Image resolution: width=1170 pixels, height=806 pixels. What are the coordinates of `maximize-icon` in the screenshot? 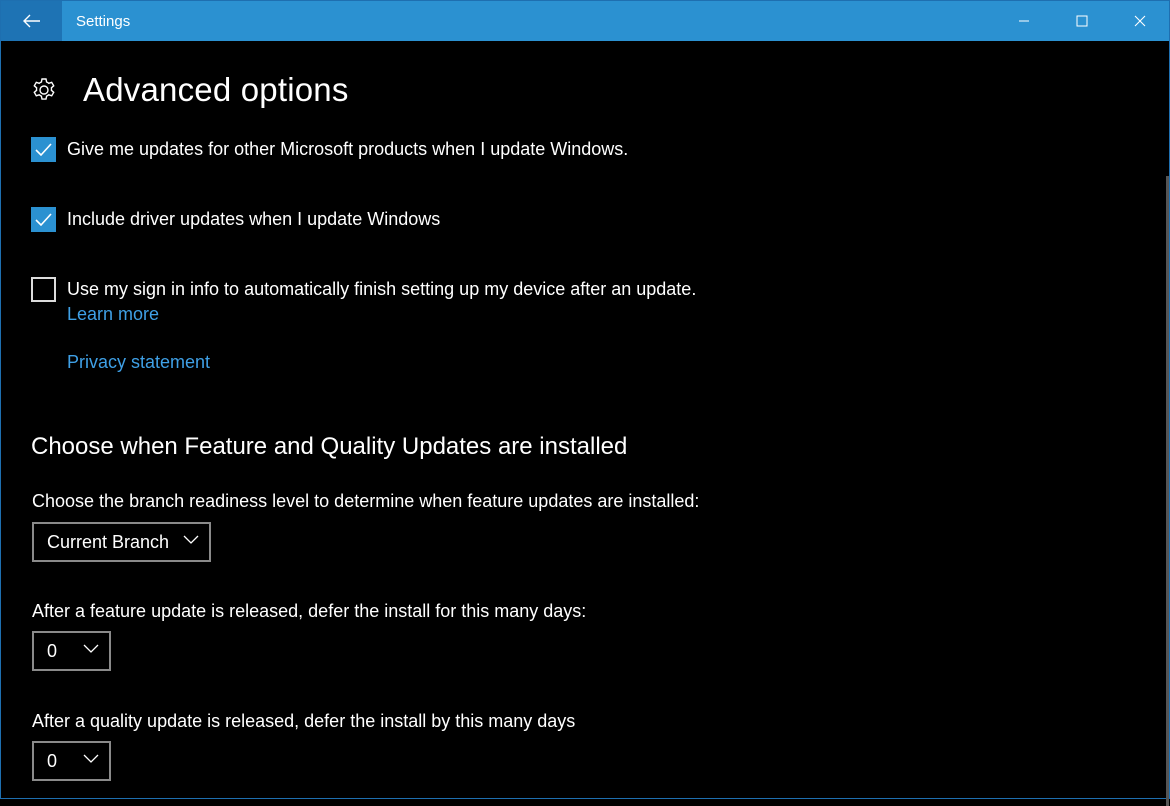 It's located at (1082, 21).